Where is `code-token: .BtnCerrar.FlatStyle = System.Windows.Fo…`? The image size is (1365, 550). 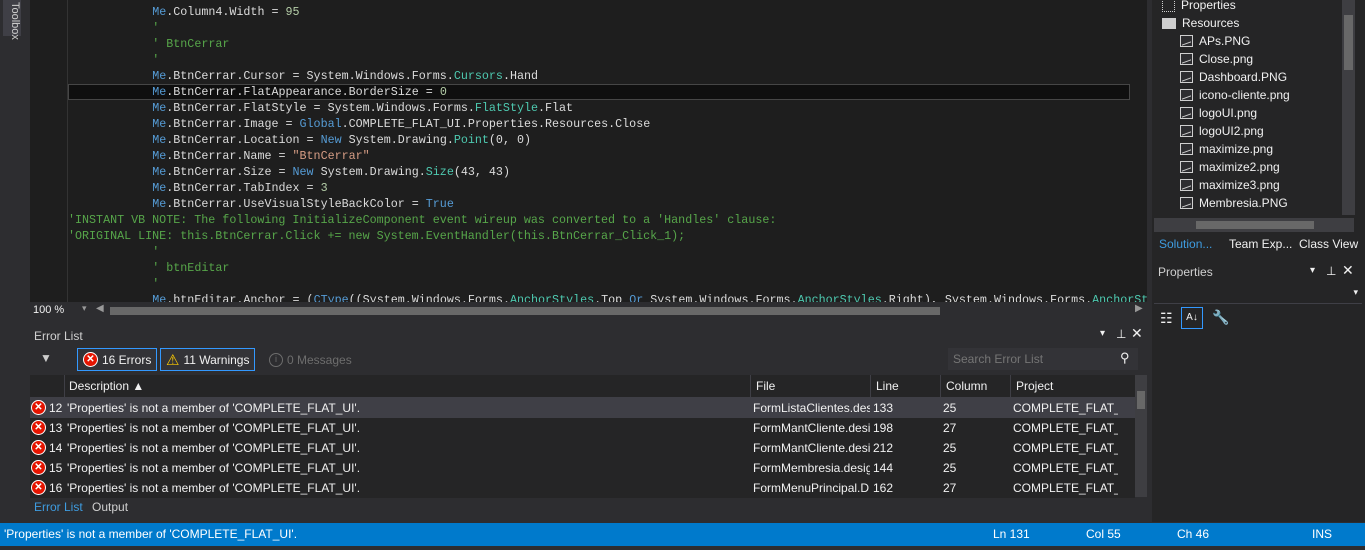 code-token: .BtnCerrar.FlatStyle = System.Windows.Fo… is located at coordinates (320, 108).